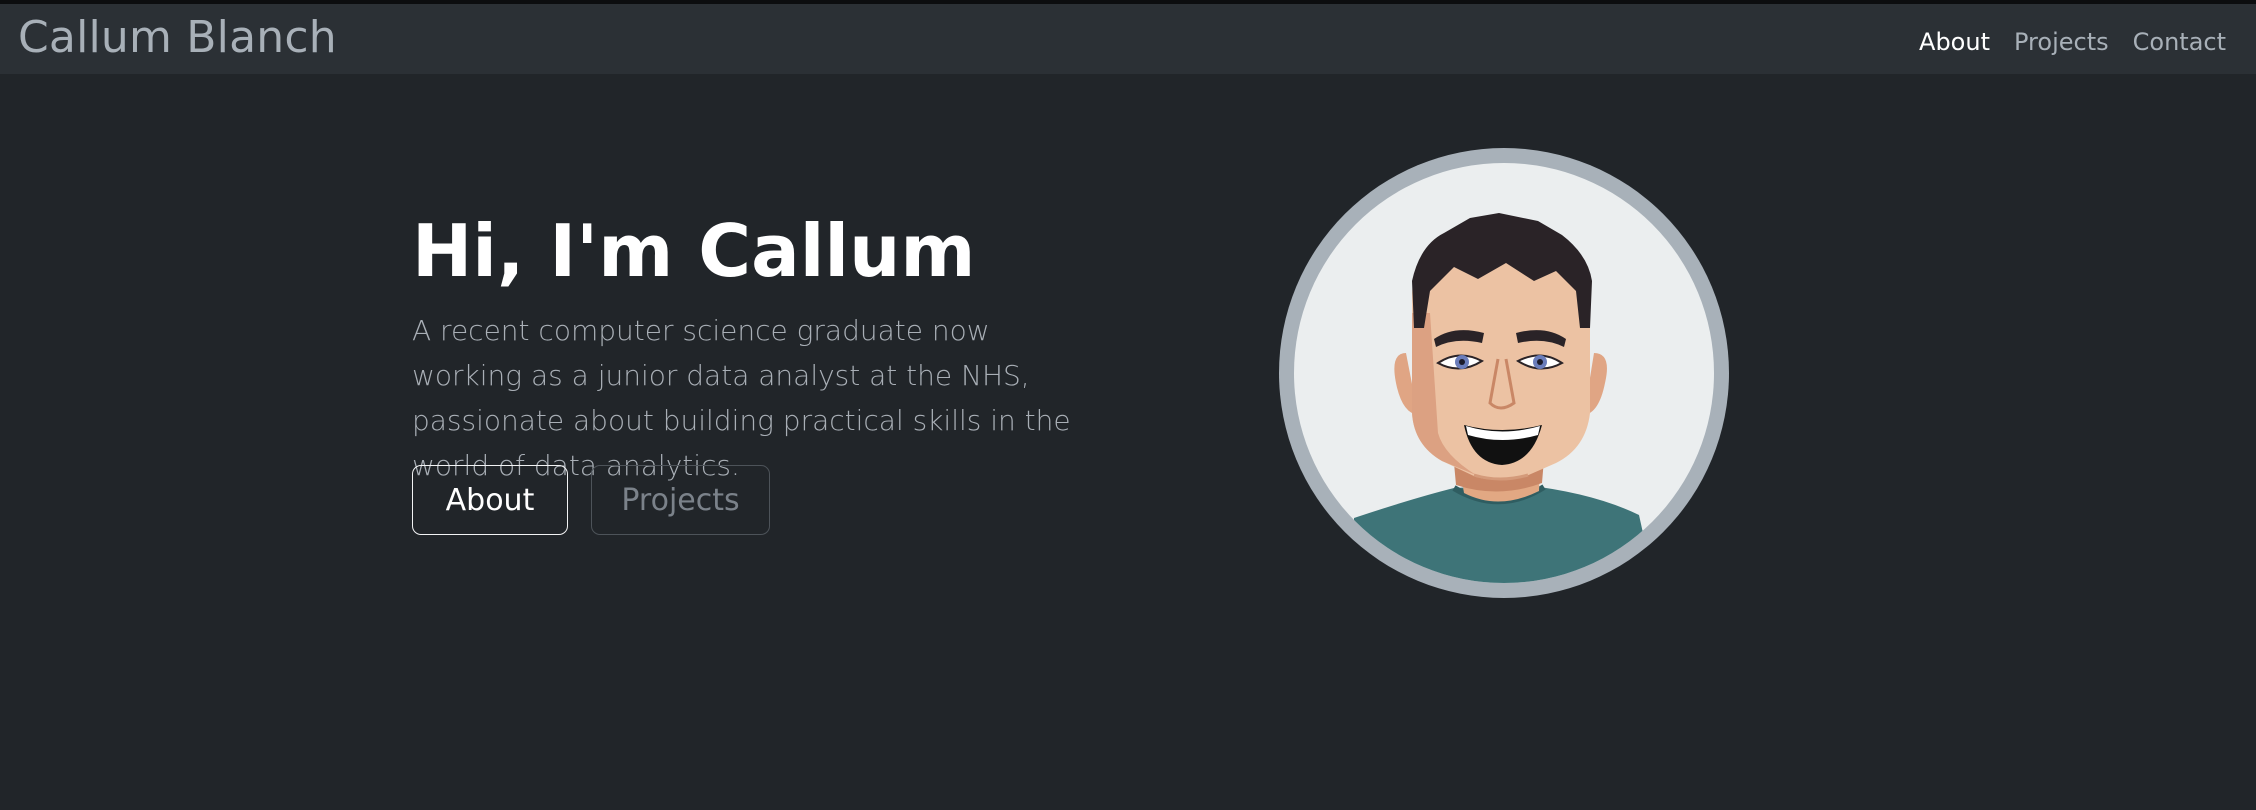  Describe the element at coordinates (490, 500) in the screenshot. I see `about-button: About` at that location.